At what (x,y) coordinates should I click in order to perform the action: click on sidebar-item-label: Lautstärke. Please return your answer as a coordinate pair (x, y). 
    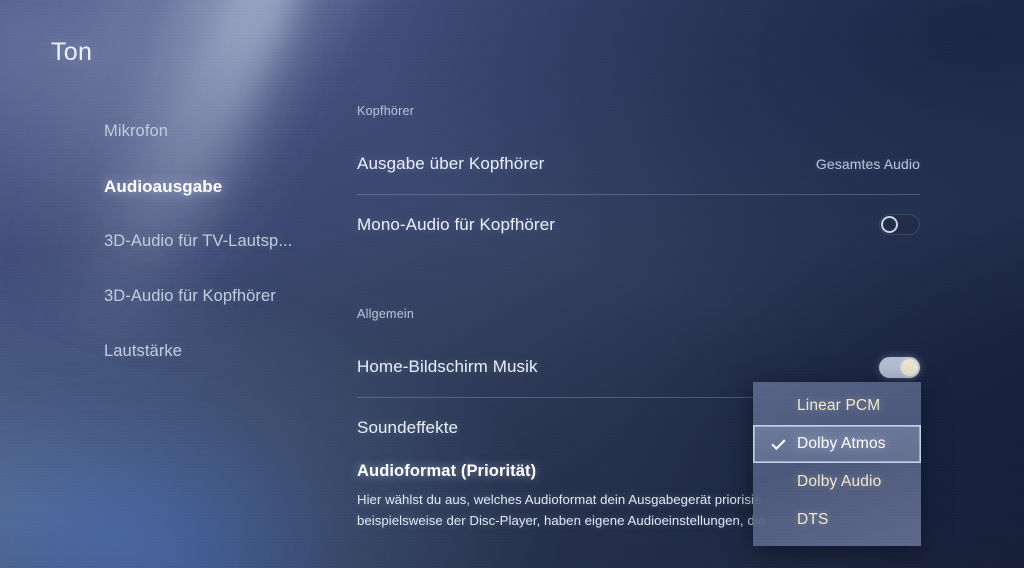
    Looking at the image, I should click on (143, 351).